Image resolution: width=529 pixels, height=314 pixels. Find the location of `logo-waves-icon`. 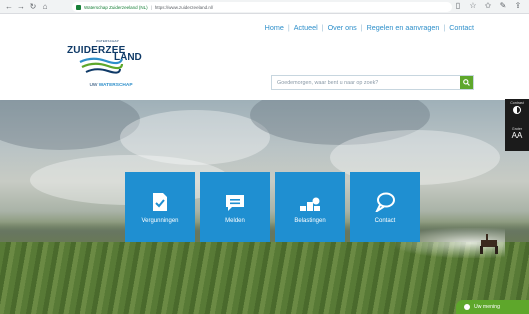

logo-waves-icon is located at coordinates (101, 65).